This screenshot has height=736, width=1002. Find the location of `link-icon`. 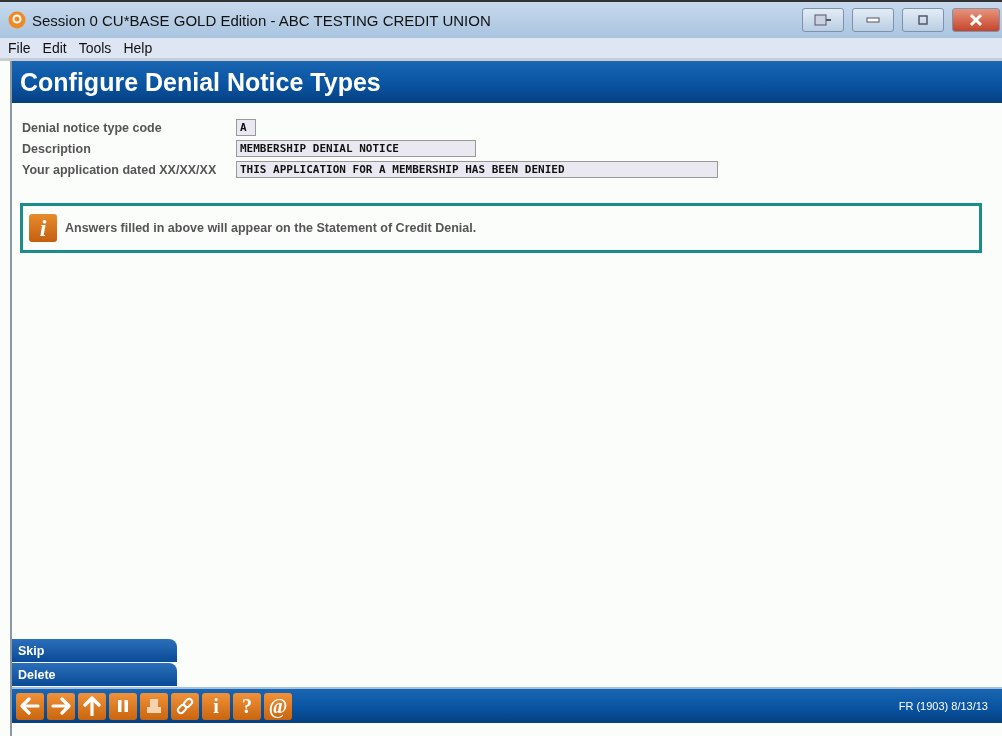

link-icon is located at coordinates (185, 706).